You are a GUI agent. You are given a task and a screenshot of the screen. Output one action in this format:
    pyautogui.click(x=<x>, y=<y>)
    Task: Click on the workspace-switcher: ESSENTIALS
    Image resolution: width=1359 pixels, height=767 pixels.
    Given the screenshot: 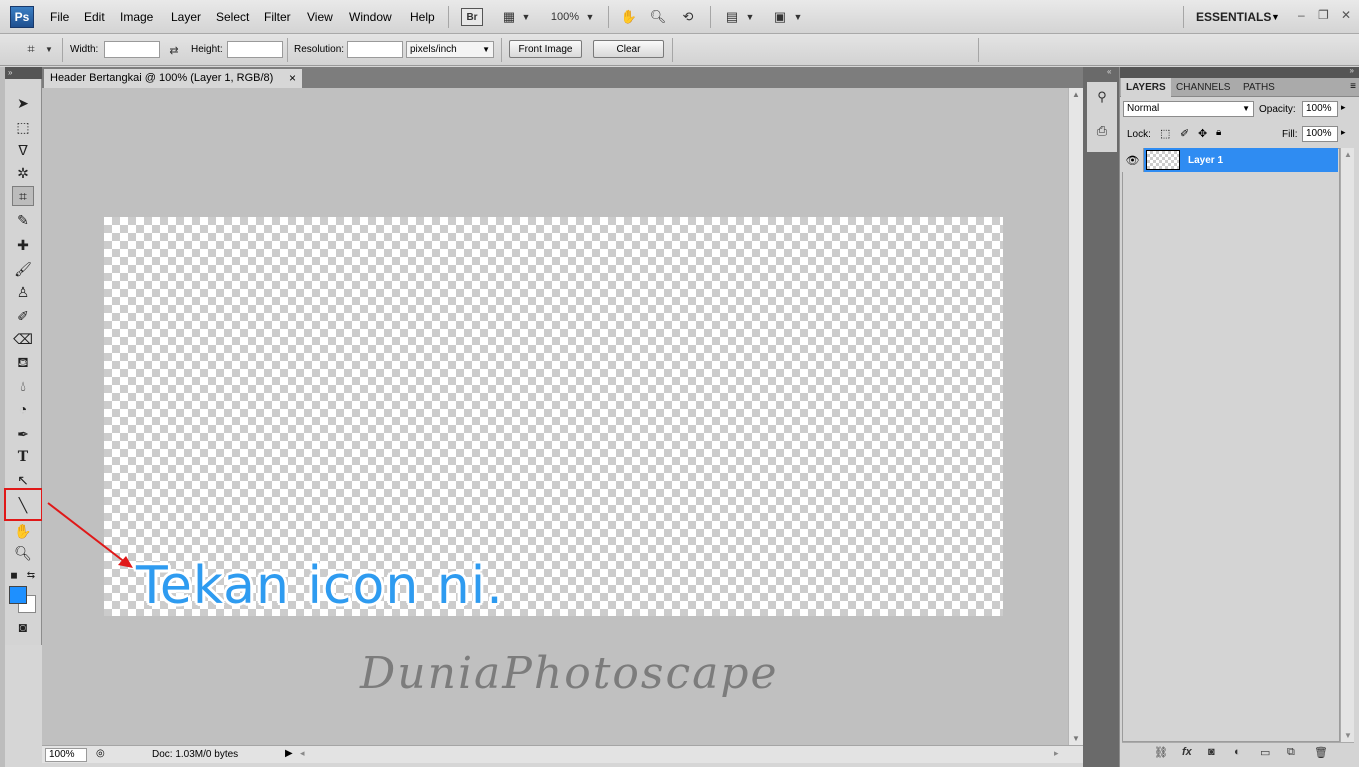 What is the action you would take?
    pyautogui.click(x=1233, y=17)
    